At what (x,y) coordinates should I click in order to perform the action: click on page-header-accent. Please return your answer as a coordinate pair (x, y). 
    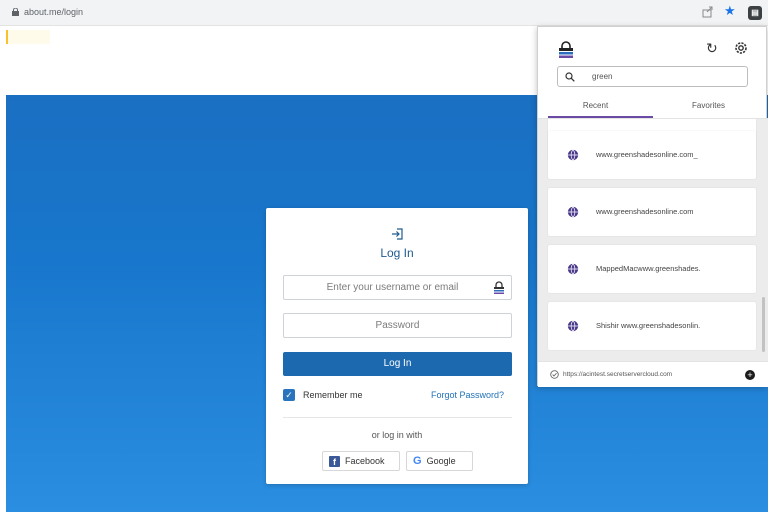
    Looking at the image, I should click on (28, 37).